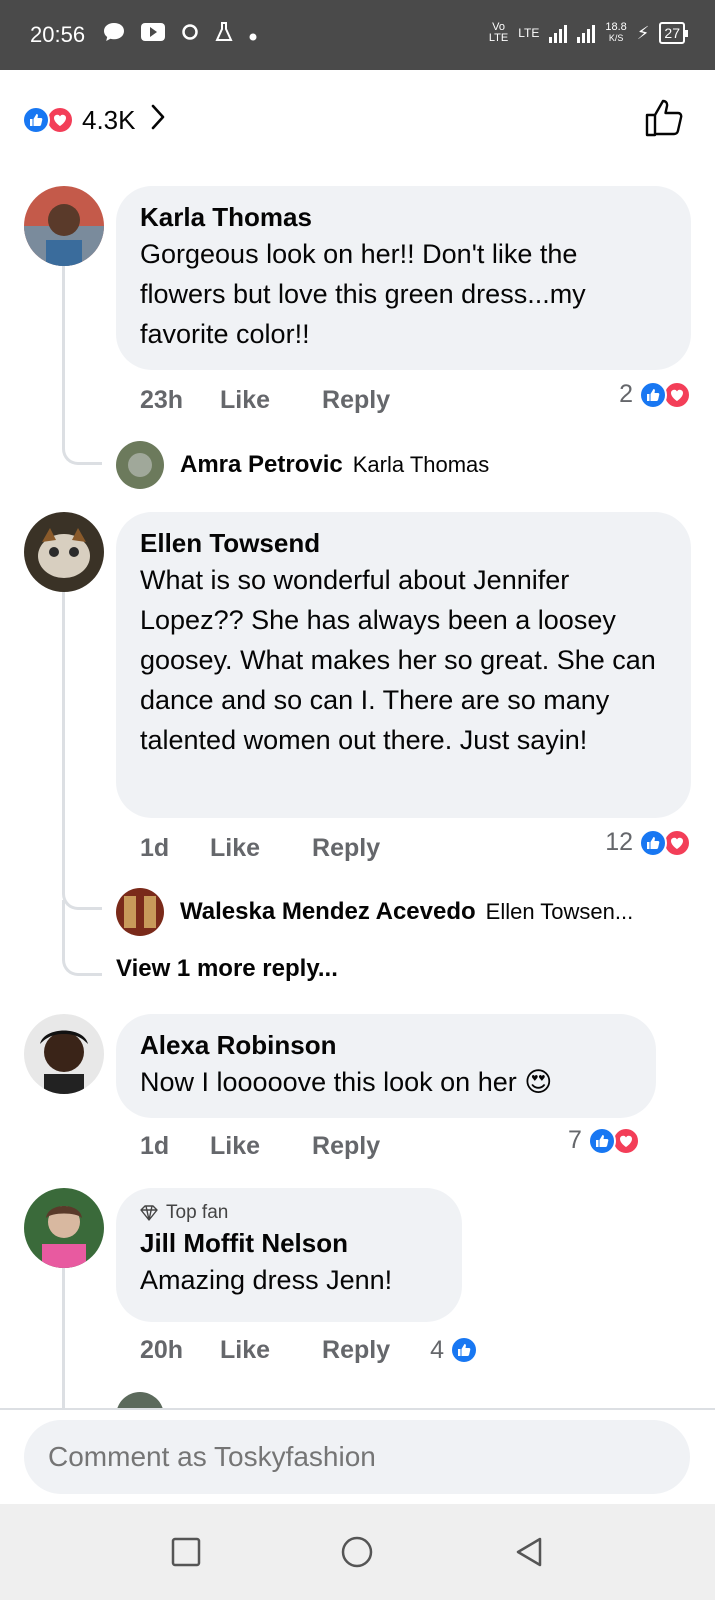 Image resolution: width=715 pixels, height=1600 pixels. I want to click on reaction-count: 12, so click(619, 842).